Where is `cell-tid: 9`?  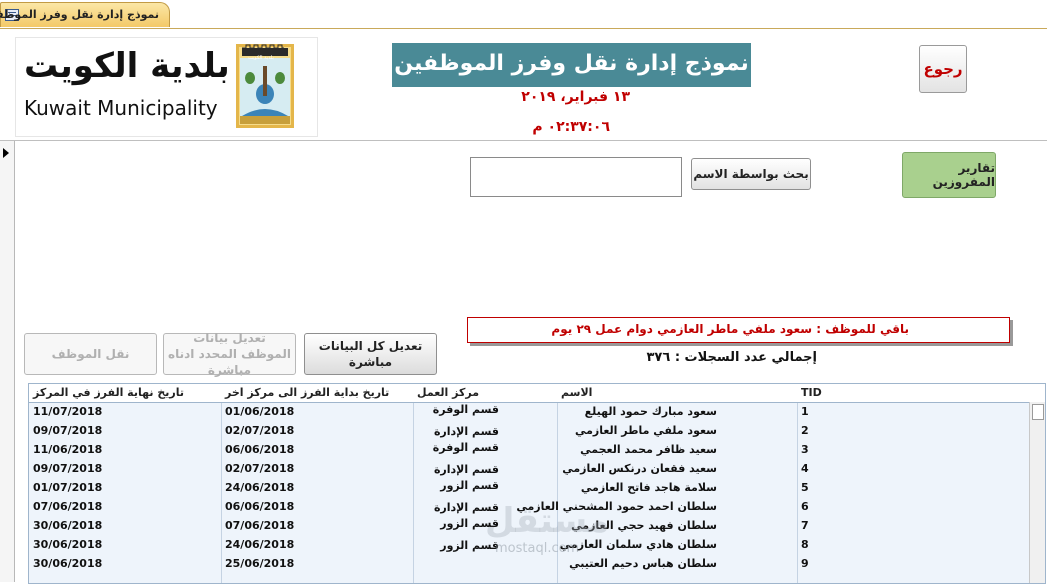
cell-tid: 9 is located at coordinates (805, 563).